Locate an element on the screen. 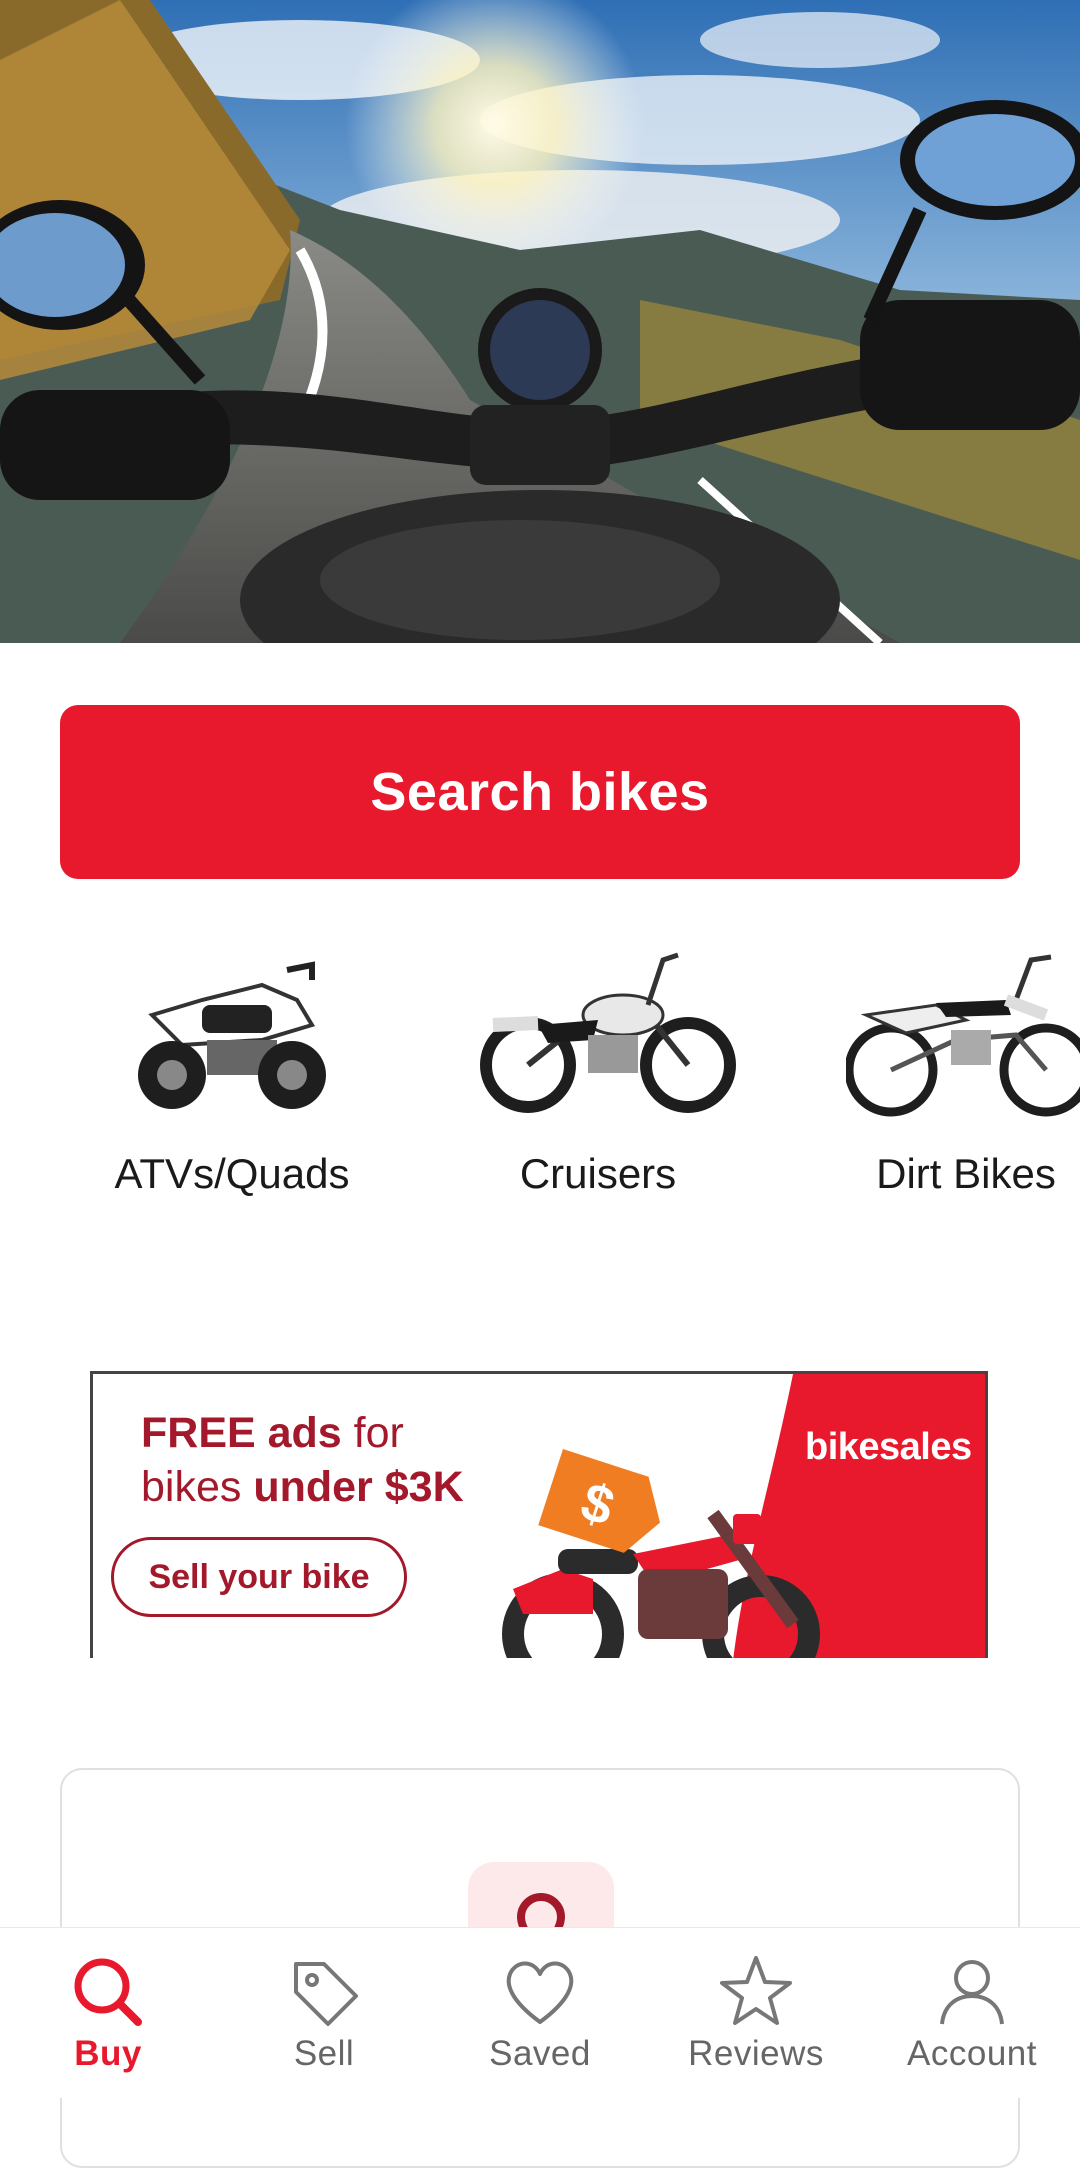  category-dirt-bikes: Dirt Bikes is located at coordinates (938, 1075).